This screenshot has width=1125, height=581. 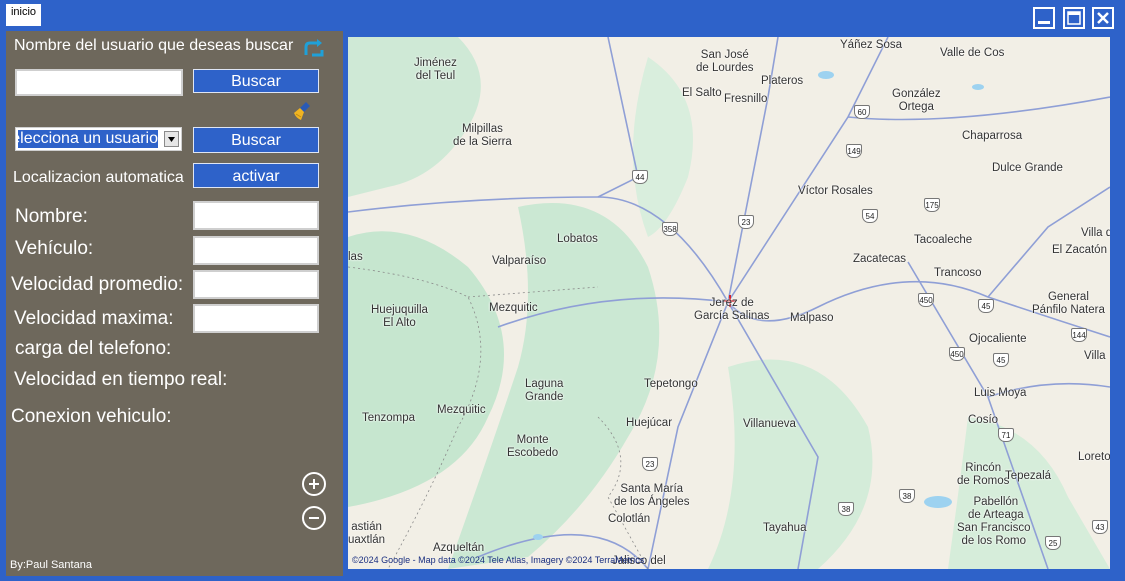 I want to click on map-place-label: Víctor Rosales, so click(x=835, y=191).